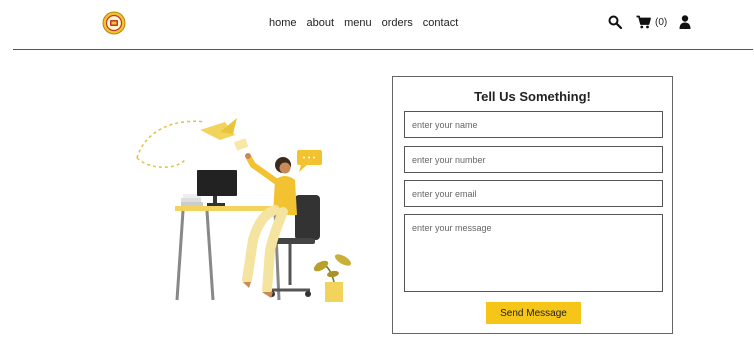 The height and width of the screenshot is (358, 754). What do you see at coordinates (533, 193) in the screenshot?
I see `email-input` at bounding box center [533, 193].